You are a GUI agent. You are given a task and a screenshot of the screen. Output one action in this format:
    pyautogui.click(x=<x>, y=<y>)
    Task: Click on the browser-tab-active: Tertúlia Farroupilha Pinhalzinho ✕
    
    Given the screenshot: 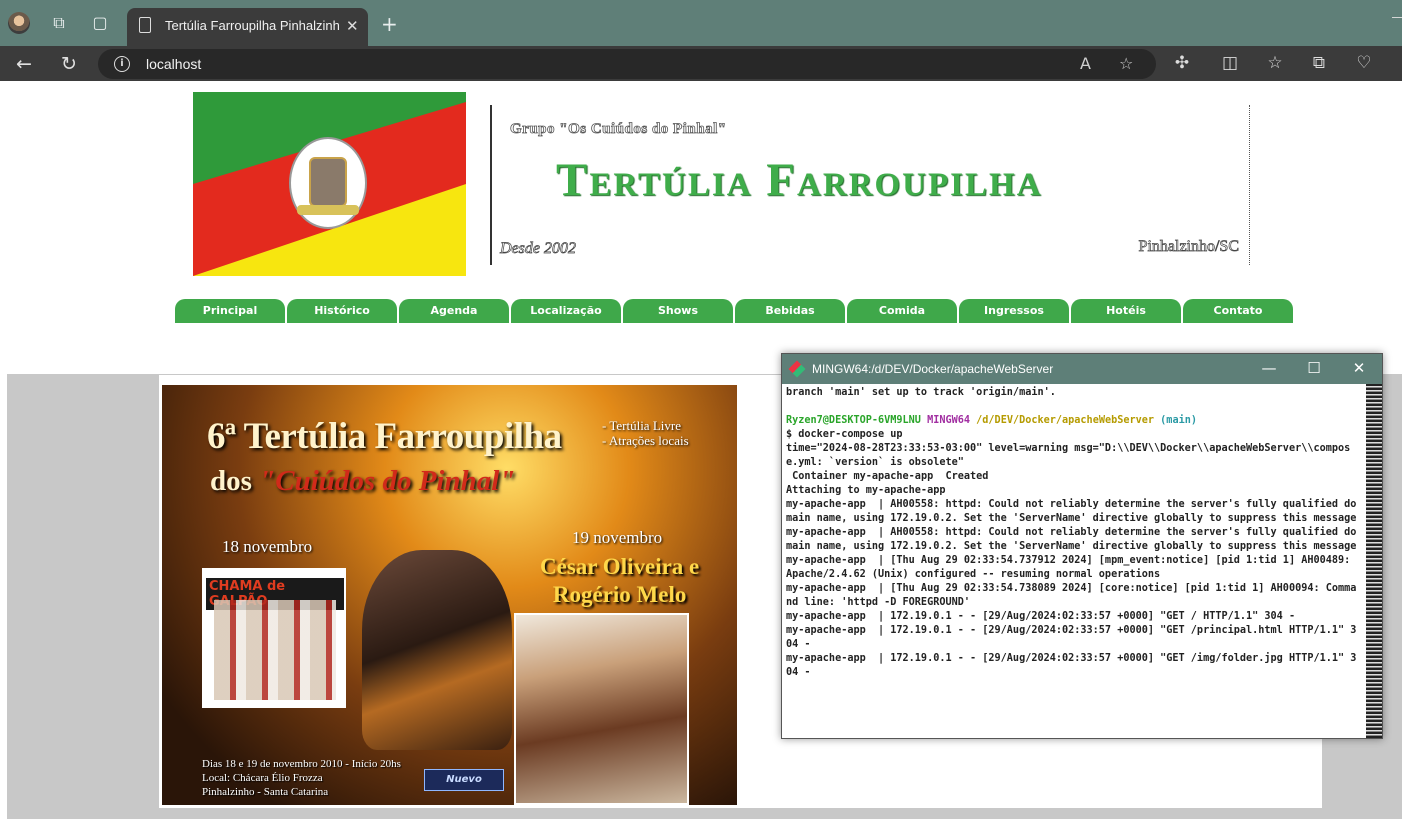 What is the action you would take?
    pyautogui.click(x=247, y=27)
    